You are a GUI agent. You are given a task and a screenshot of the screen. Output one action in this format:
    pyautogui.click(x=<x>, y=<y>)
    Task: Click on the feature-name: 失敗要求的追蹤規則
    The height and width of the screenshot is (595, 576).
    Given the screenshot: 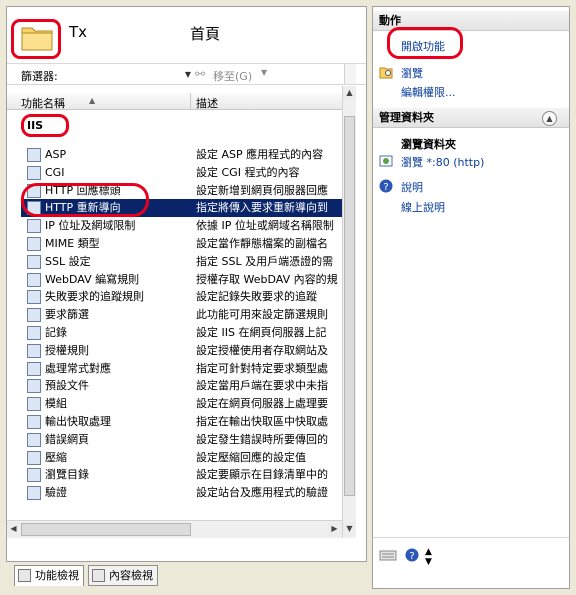 What is the action you would take?
    pyautogui.click(x=94, y=297)
    